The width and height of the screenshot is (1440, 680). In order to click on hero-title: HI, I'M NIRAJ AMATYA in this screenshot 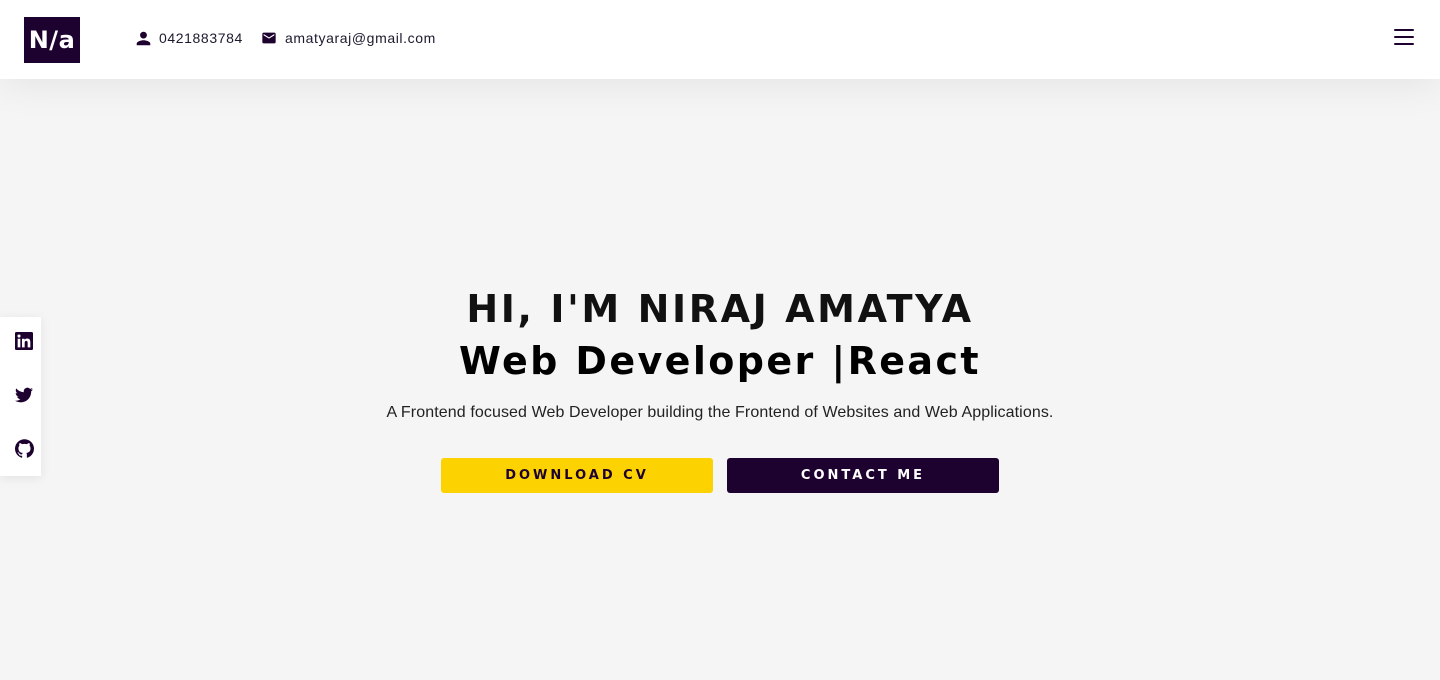, I will do `click(720, 309)`.